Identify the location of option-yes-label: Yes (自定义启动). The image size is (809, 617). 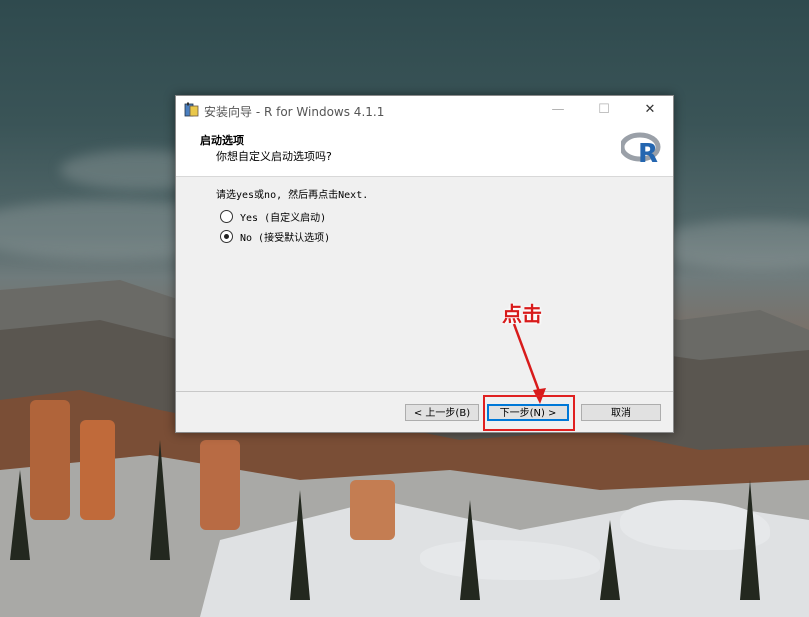
(283, 218).